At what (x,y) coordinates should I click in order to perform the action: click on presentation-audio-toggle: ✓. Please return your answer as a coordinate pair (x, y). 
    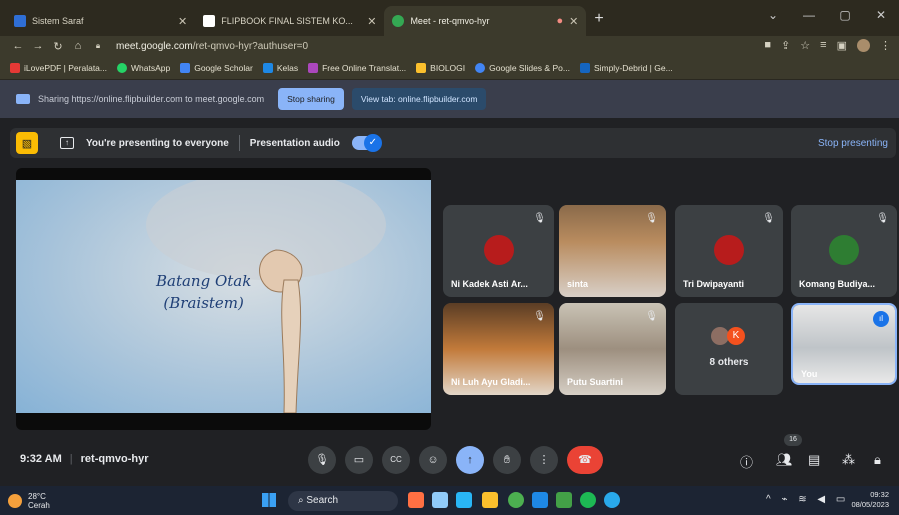
    Looking at the image, I should click on (366, 143).